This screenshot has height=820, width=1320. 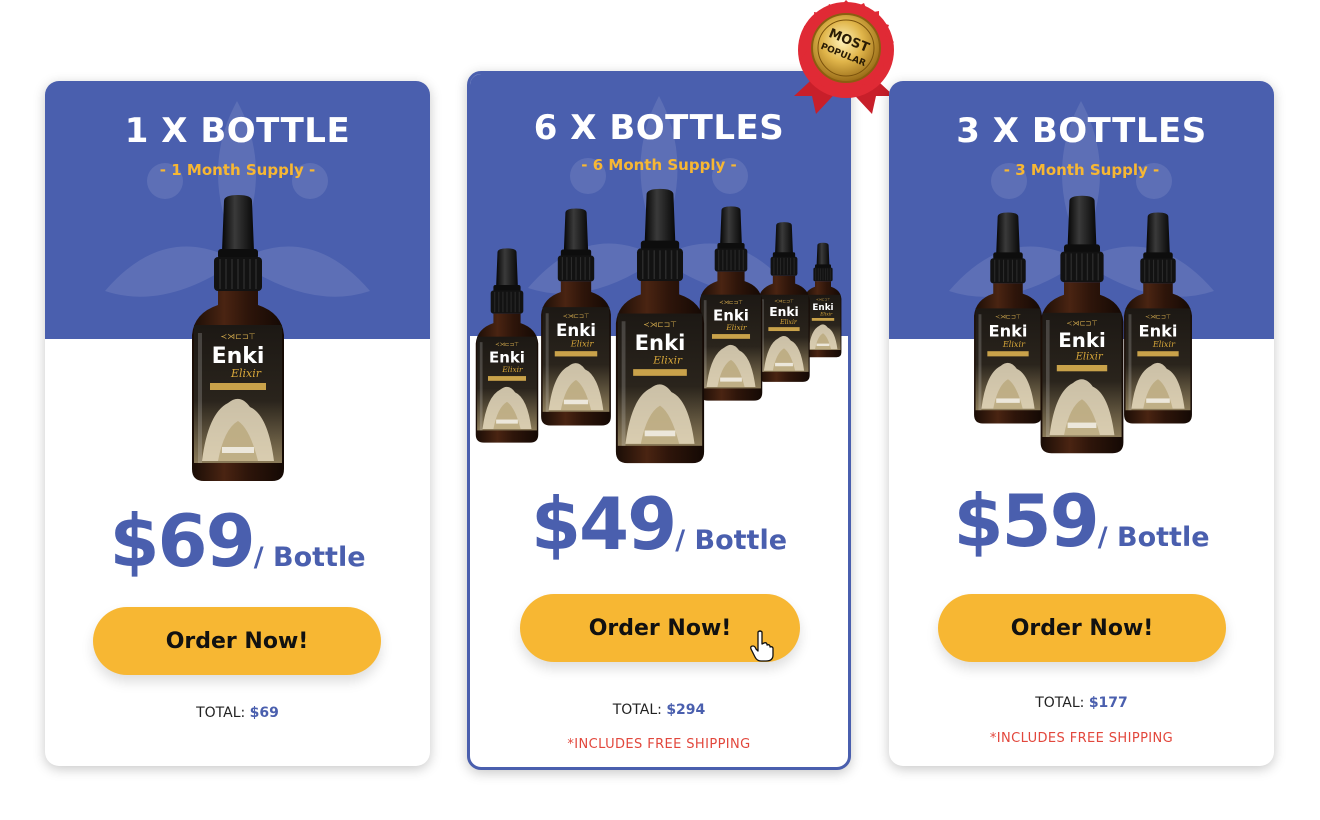 What do you see at coordinates (844, 57) in the screenshot?
I see `most-popular-ribbon-icon: MOST POPULAR` at bounding box center [844, 57].